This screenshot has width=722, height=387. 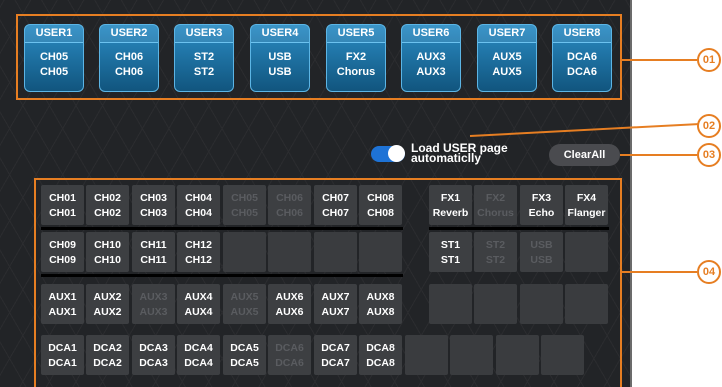 What do you see at coordinates (198, 252) in the screenshot?
I see `channel-button-ch12: CH12 CH12` at bounding box center [198, 252].